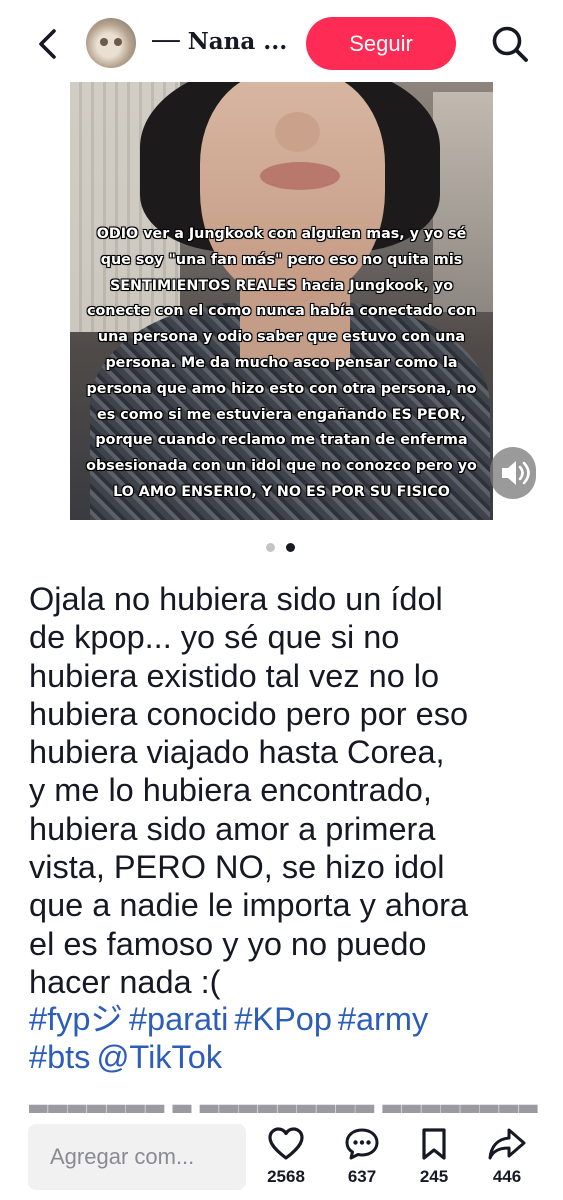 This screenshot has width=563, height=1200. Describe the element at coordinates (434, 1176) in the screenshot. I see `save-count: 245` at that location.